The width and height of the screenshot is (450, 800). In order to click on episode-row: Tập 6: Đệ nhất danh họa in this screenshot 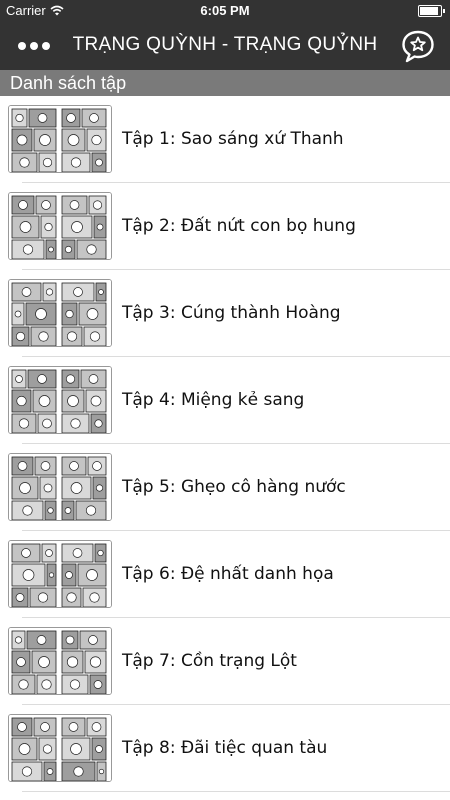, I will do `click(225, 574)`.